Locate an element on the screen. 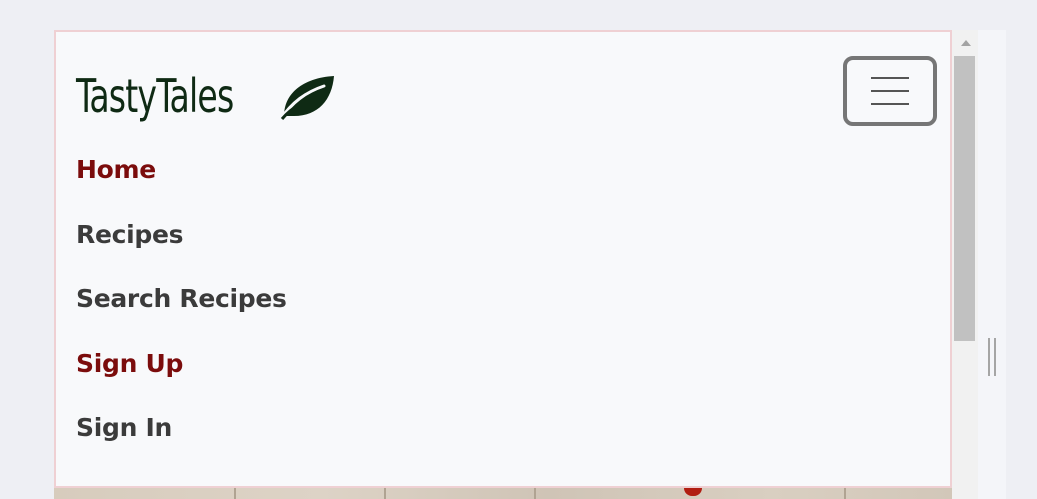 This screenshot has width=1037, height=499. nav-link-home: Home is located at coordinates (181, 186).